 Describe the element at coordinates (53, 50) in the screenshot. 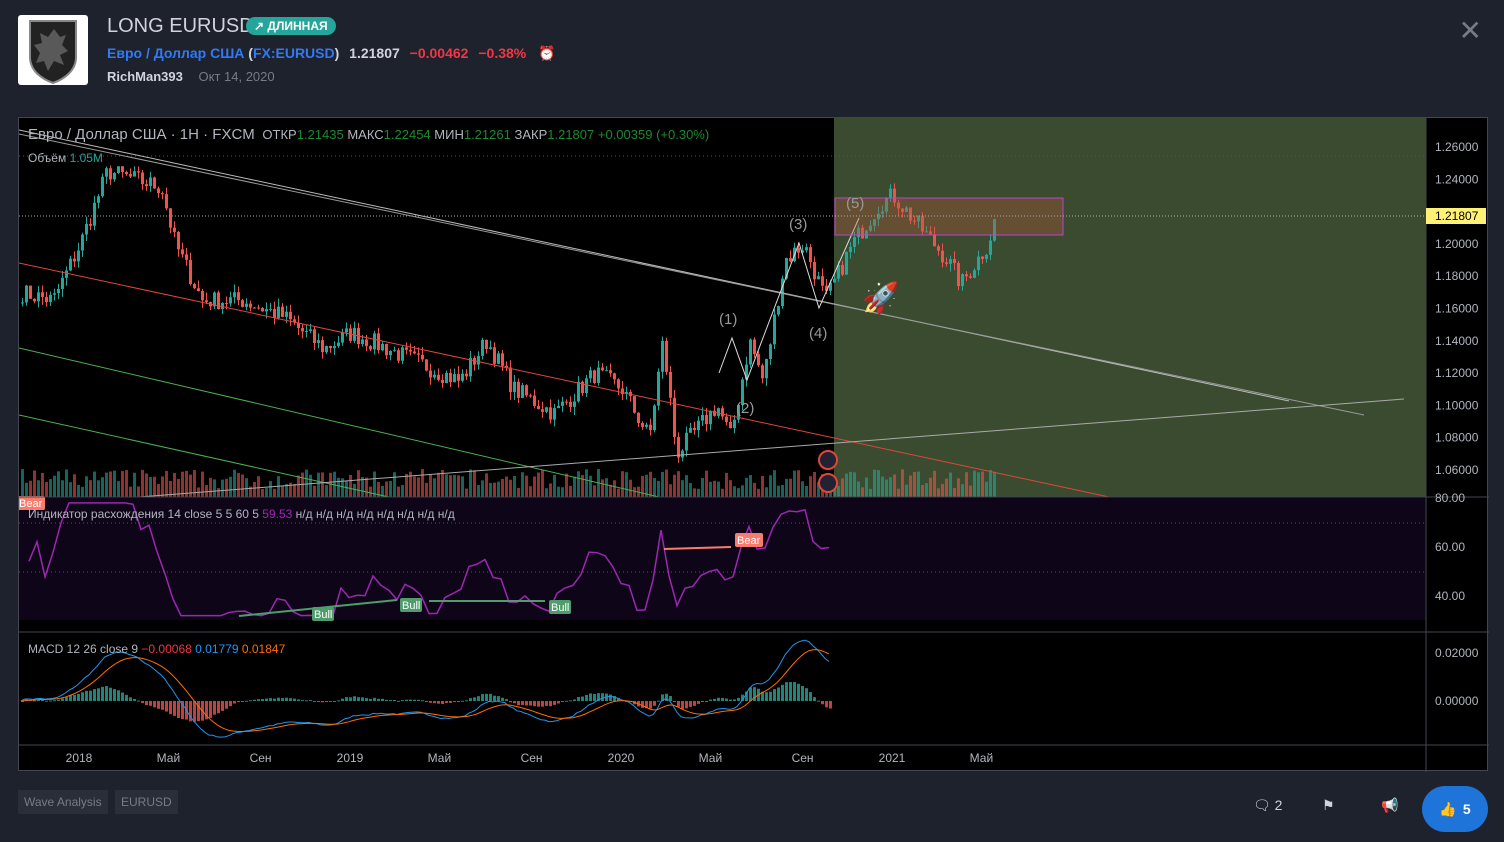

I see `author-avatar` at that location.